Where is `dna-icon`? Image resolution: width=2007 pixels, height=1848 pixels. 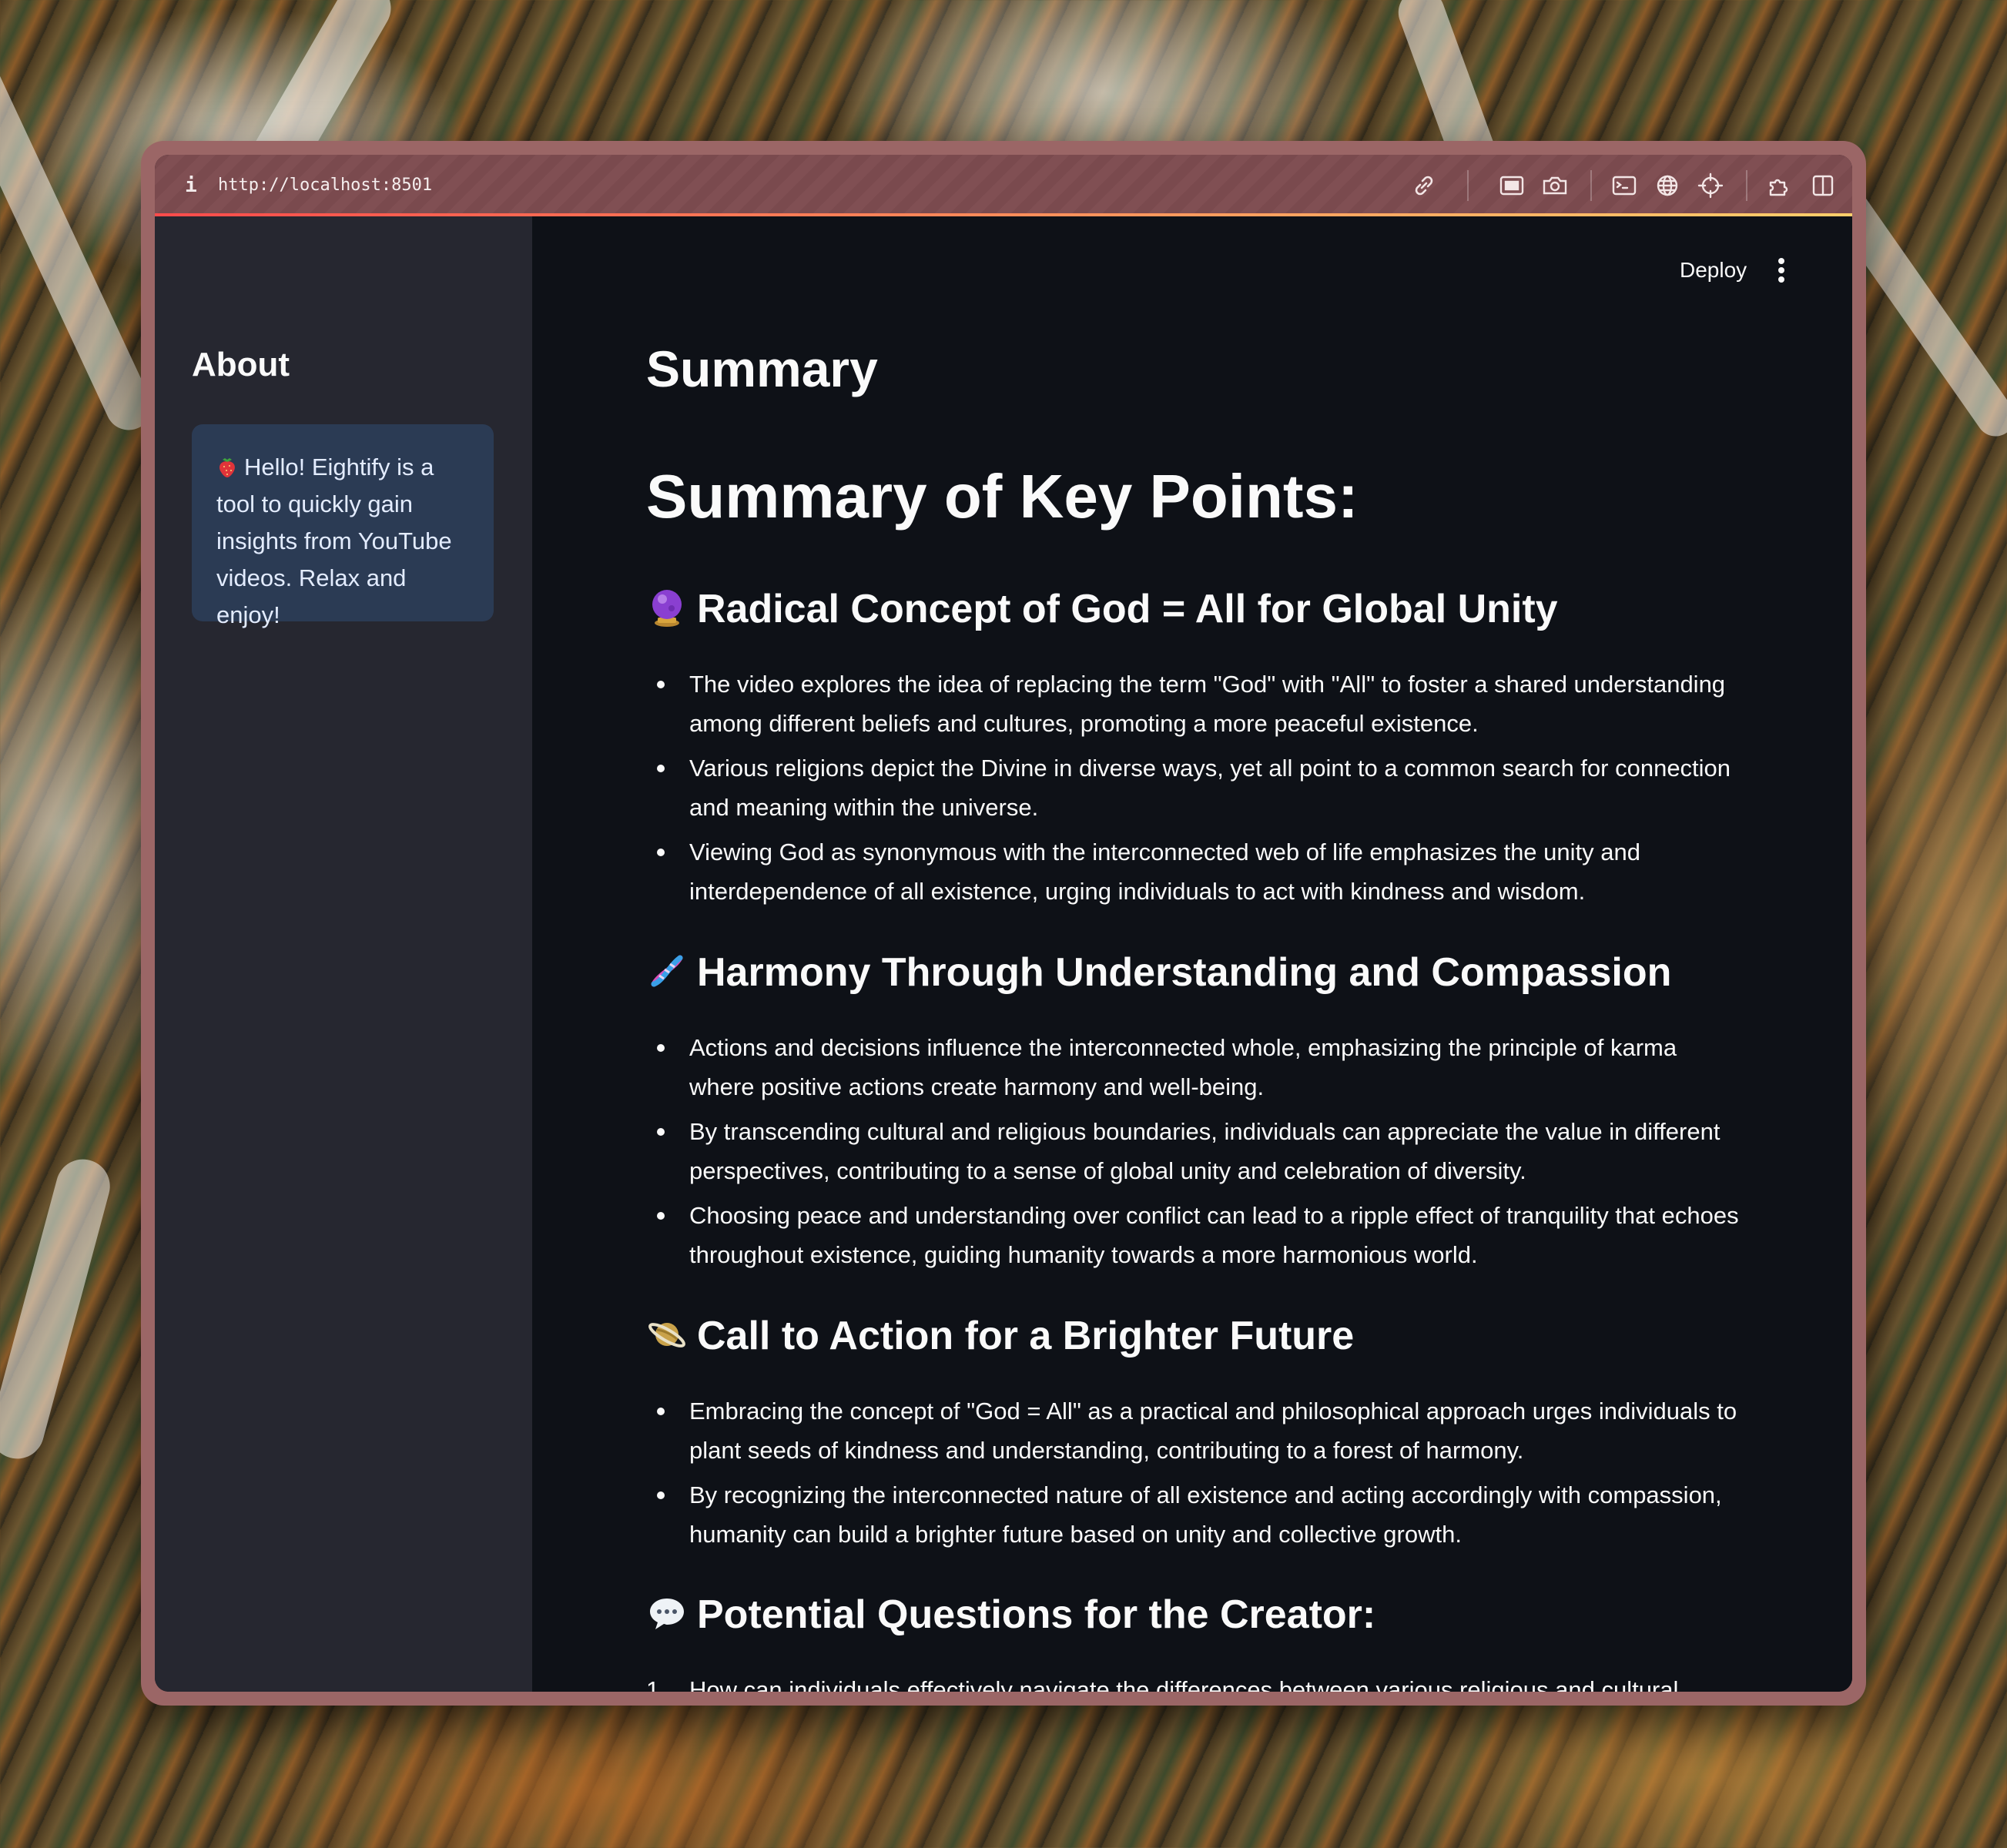 dna-icon is located at coordinates (667, 971).